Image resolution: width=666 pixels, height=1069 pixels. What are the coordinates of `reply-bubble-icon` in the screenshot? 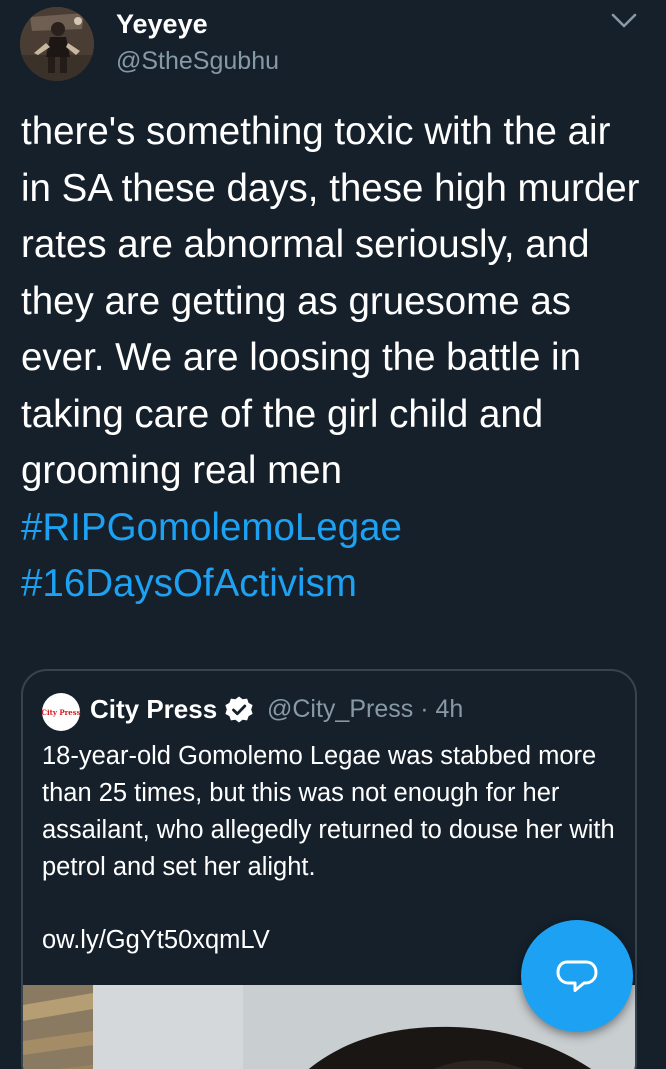 It's located at (577, 976).